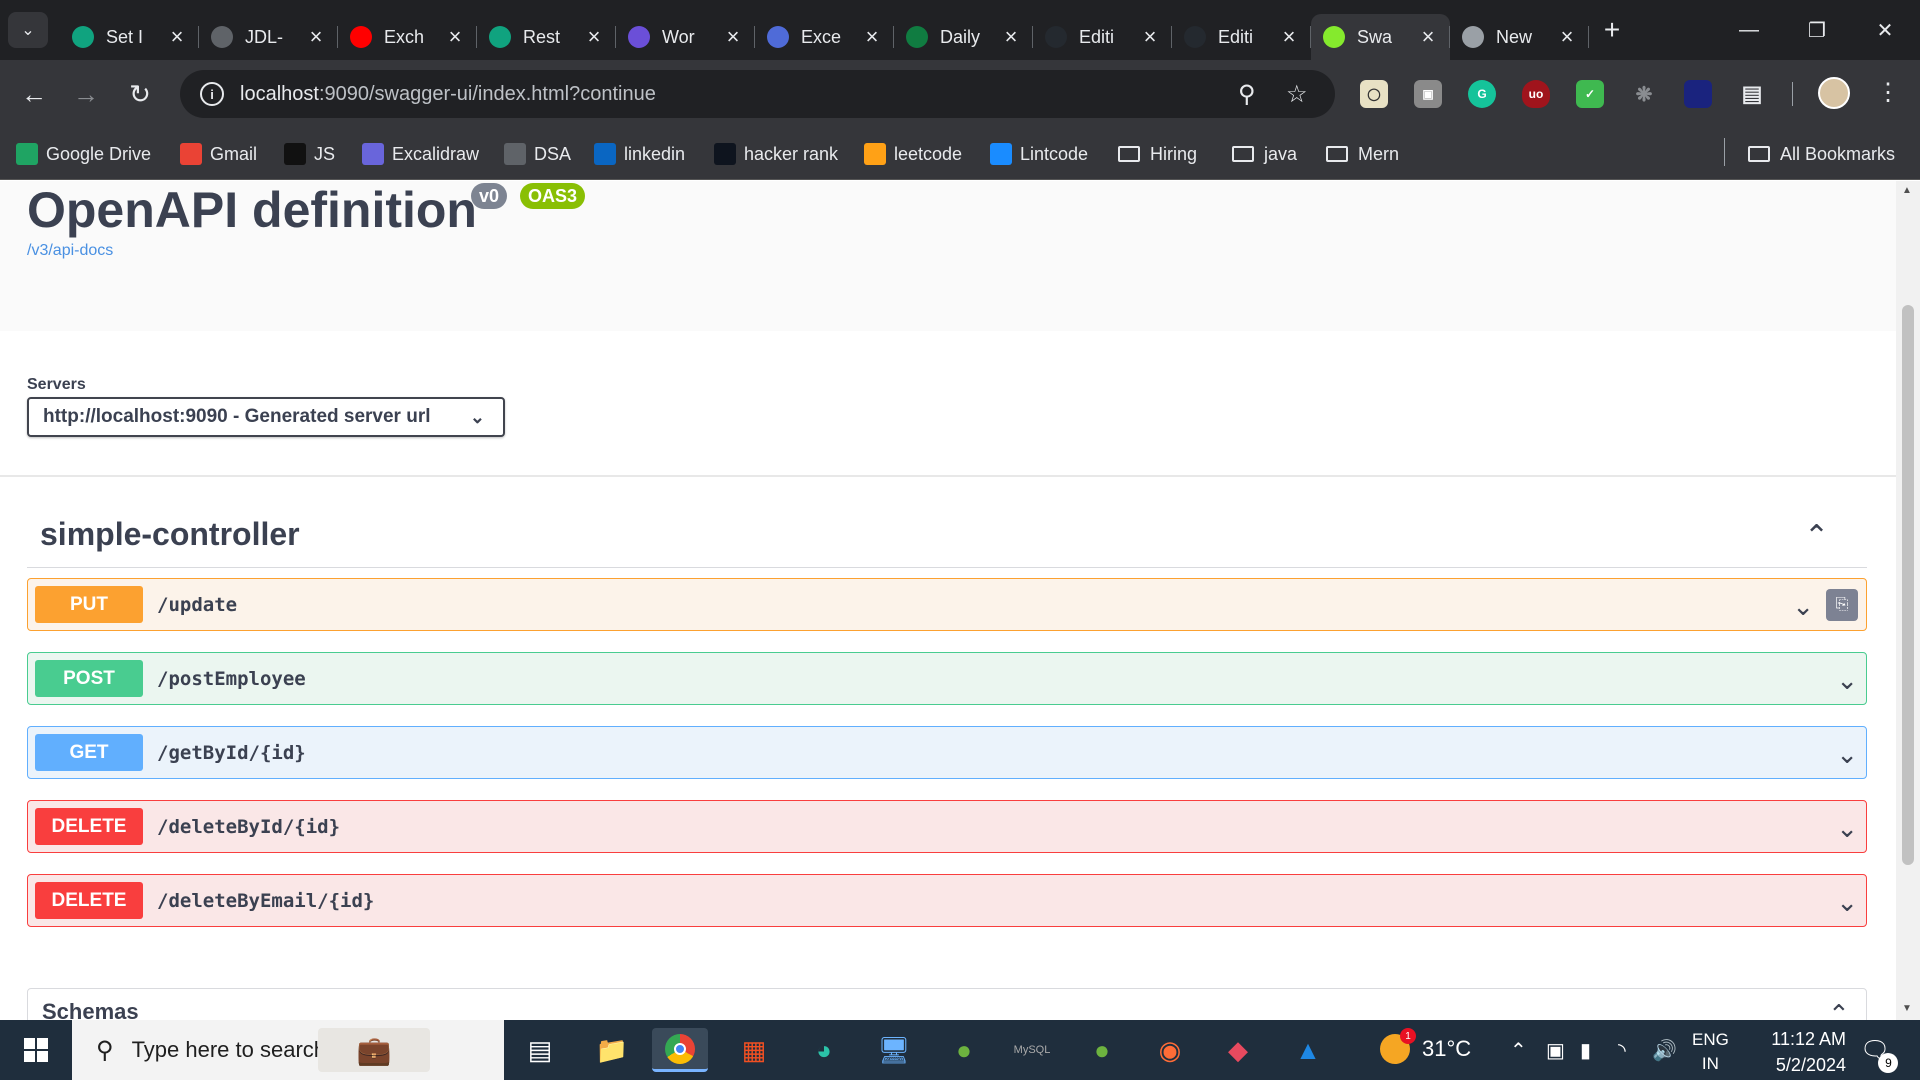 This screenshot has width=1920, height=1080. Describe the element at coordinates (824, 37) in the screenshot. I see `browser-tab: Exce ×` at that location.